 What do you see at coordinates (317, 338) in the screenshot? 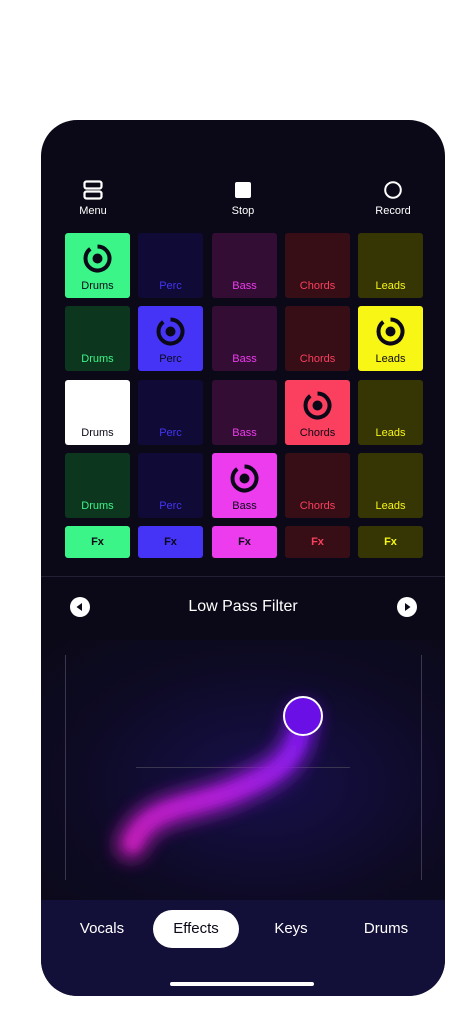
I see `pad-chords-2: Chords` at bounding box center [317, 338].